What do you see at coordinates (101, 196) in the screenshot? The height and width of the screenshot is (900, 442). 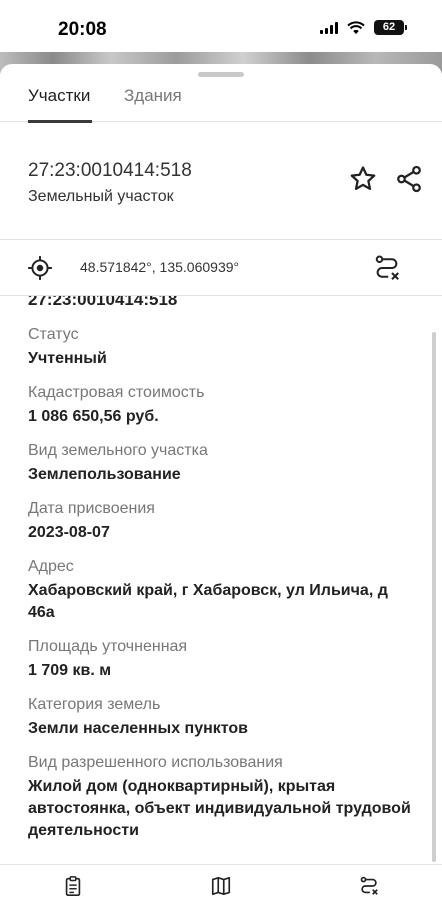 I see `object-type: Земельный участок` at bounding box center [101, 196].